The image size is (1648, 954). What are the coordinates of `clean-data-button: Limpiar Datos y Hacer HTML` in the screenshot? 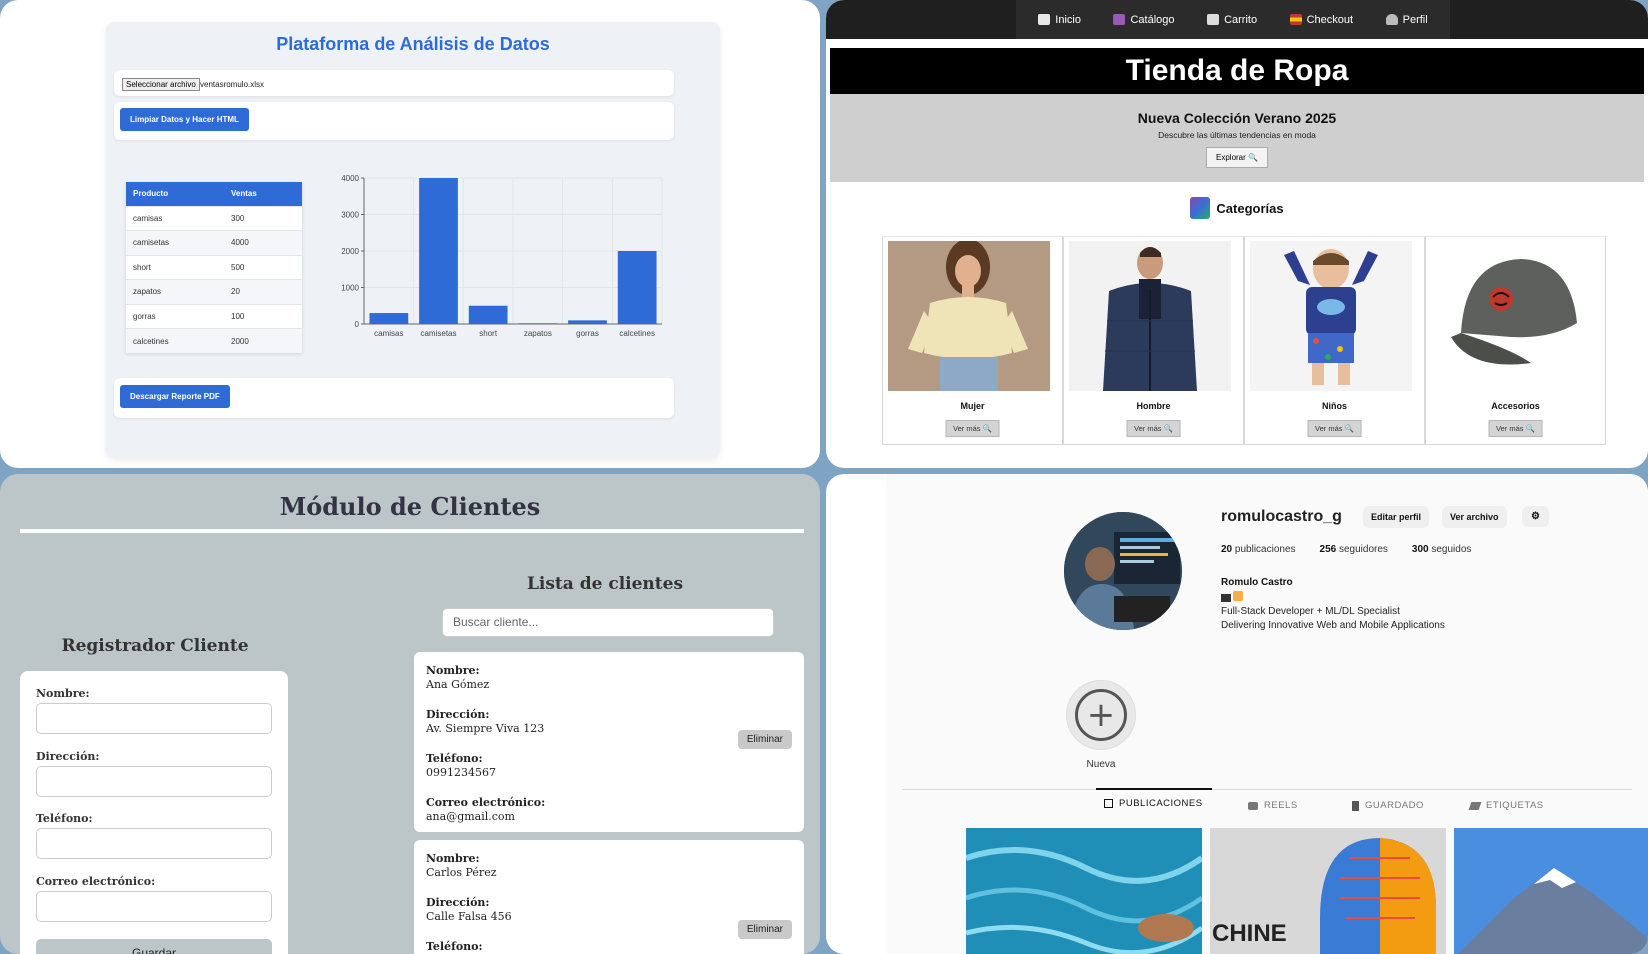 It's located at (184, 119).